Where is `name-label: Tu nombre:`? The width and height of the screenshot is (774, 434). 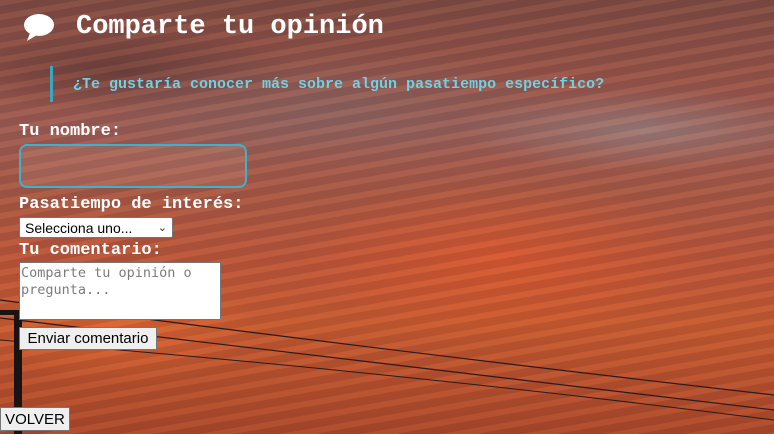 name-label: Tu nombre: is located at coordinates (70, 131).